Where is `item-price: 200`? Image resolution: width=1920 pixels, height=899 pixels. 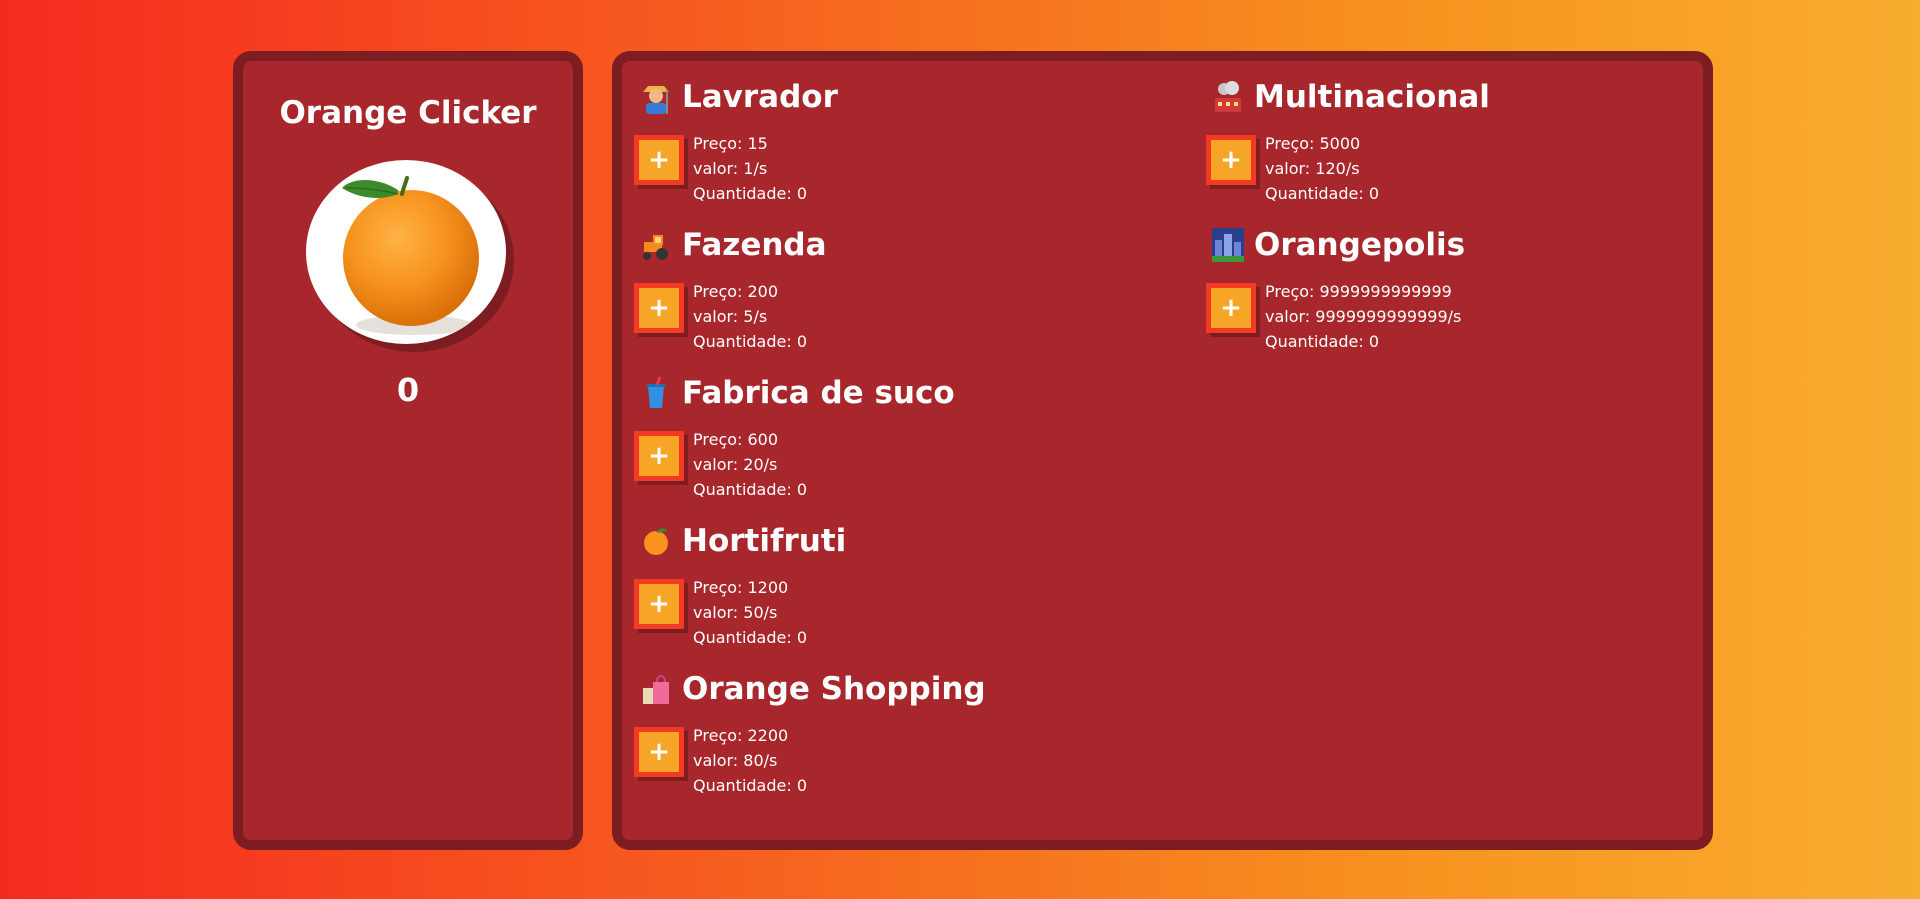
item-price: 200 is located at coordinates (763, 291).